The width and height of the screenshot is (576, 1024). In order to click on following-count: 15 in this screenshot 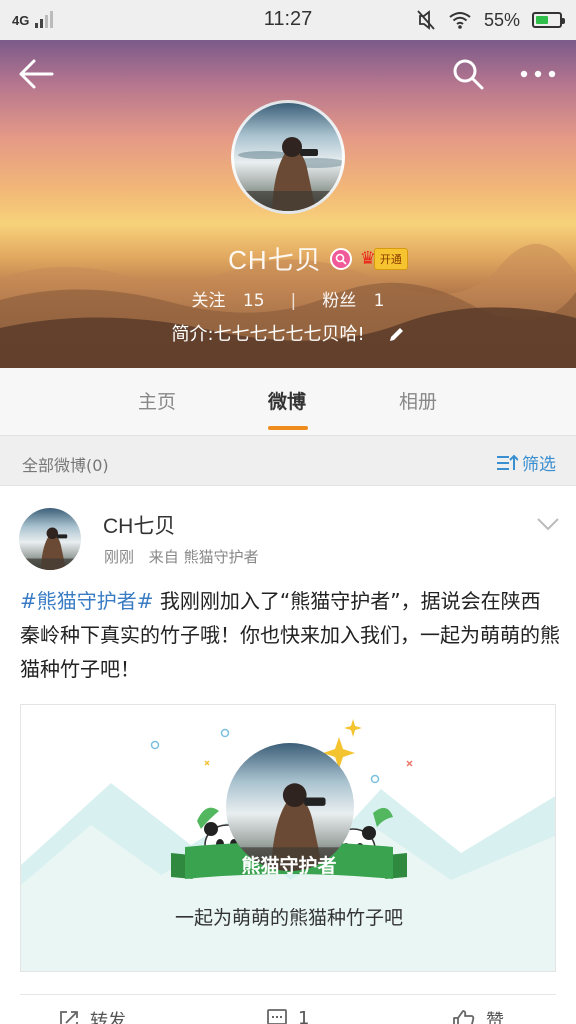, I will do `click(253, 301)`.